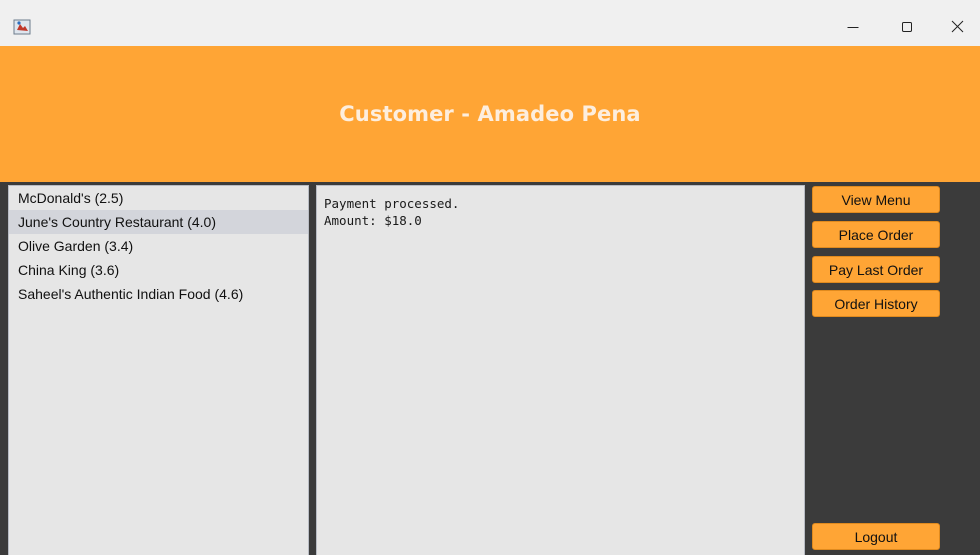 This screenshot has width=980, height=555. Describe the element at coordinates (158, 294) in the screenshot. I see `list-item-saheels-indian-food: Saheel's Authentic Indian Food (4.6)` at that location.